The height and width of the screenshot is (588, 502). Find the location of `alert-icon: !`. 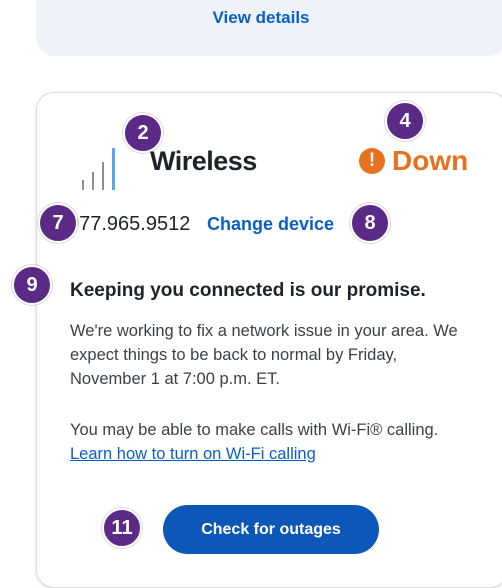

alert-icon: ! is located at coordinates (372, 161).